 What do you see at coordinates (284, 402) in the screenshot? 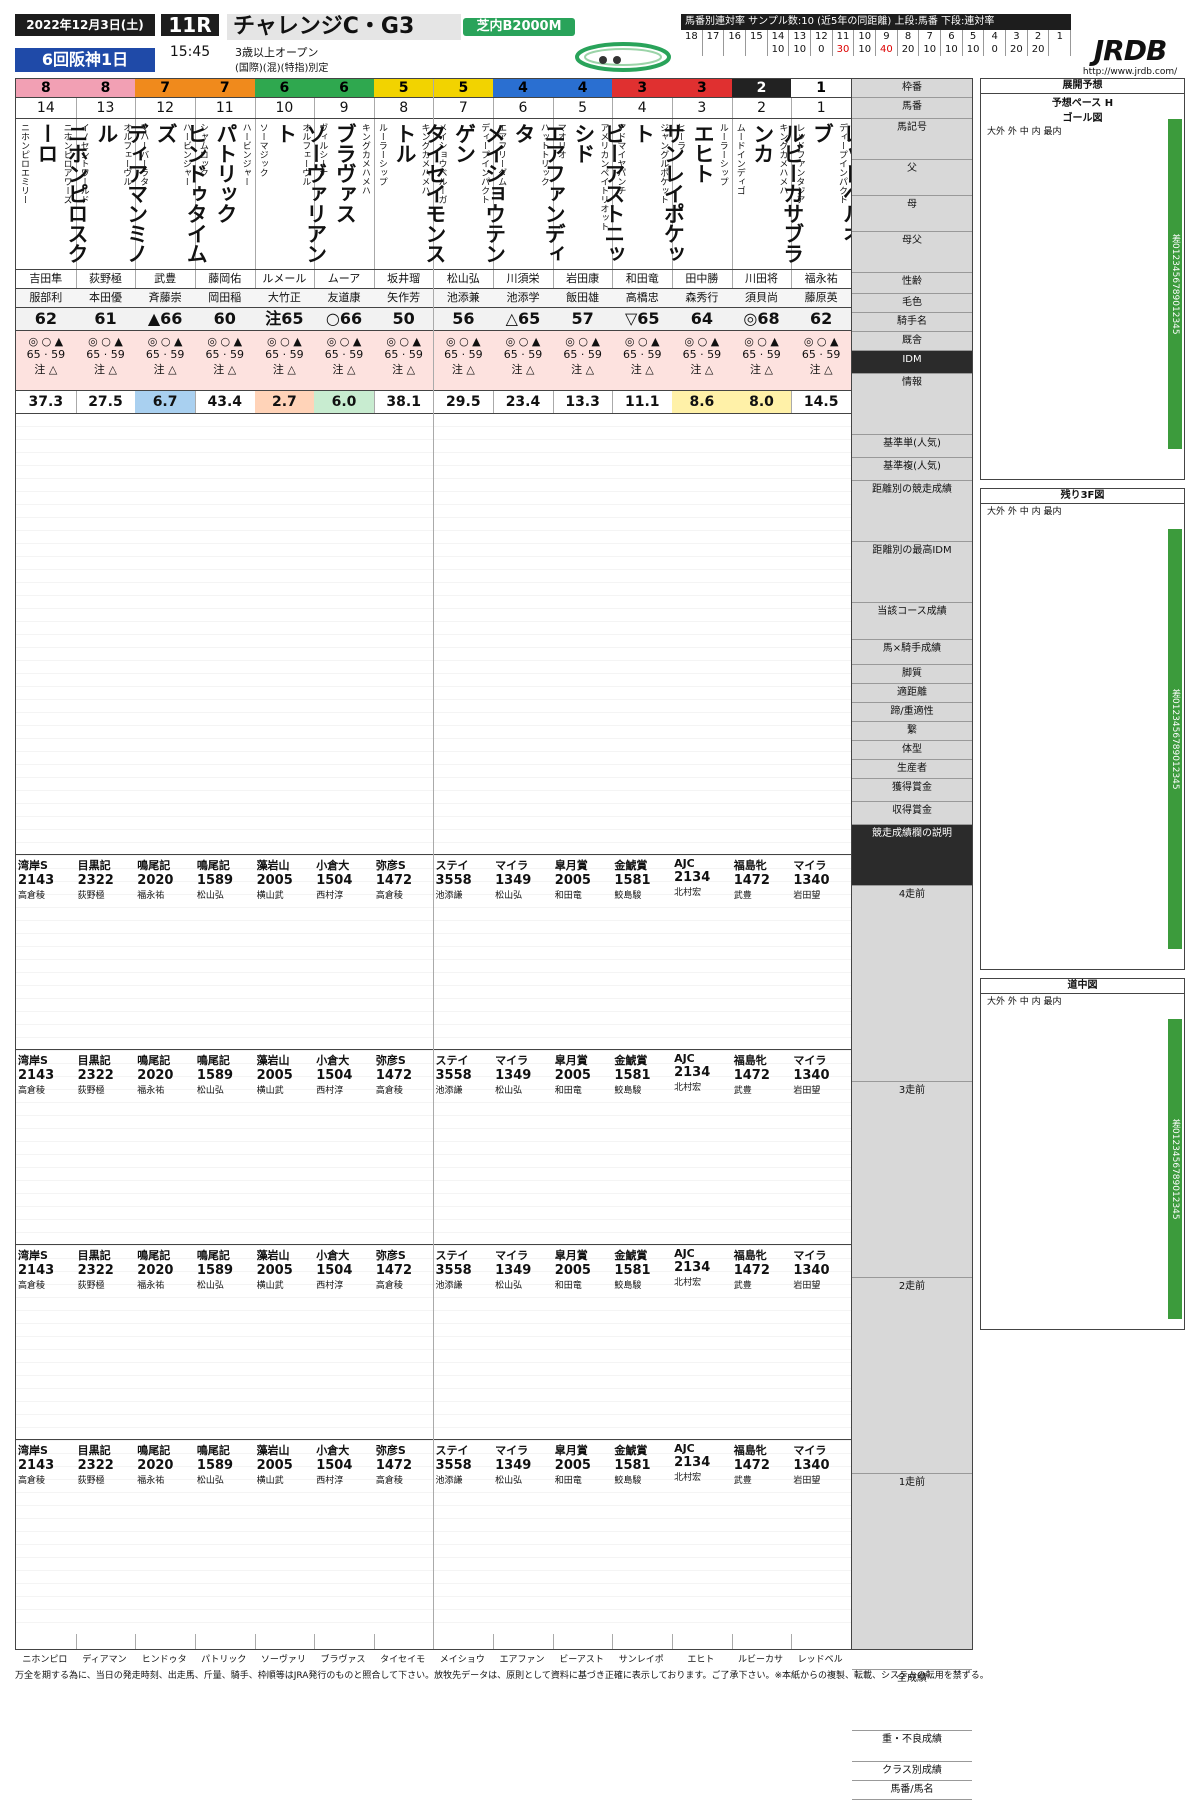
I see `base-odds: 2.7` at bounding box center [284, 402].